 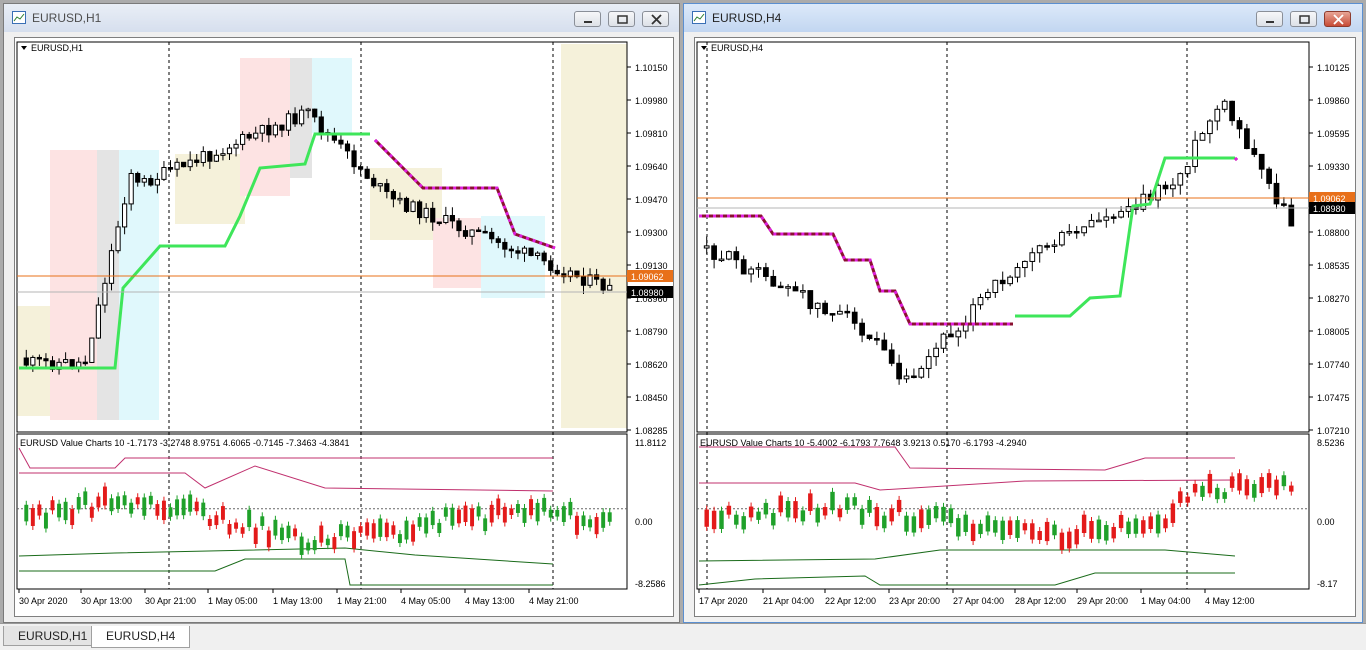 I want to click on window-titlebar: EURUSD,H1, so click(x=341, y=18).